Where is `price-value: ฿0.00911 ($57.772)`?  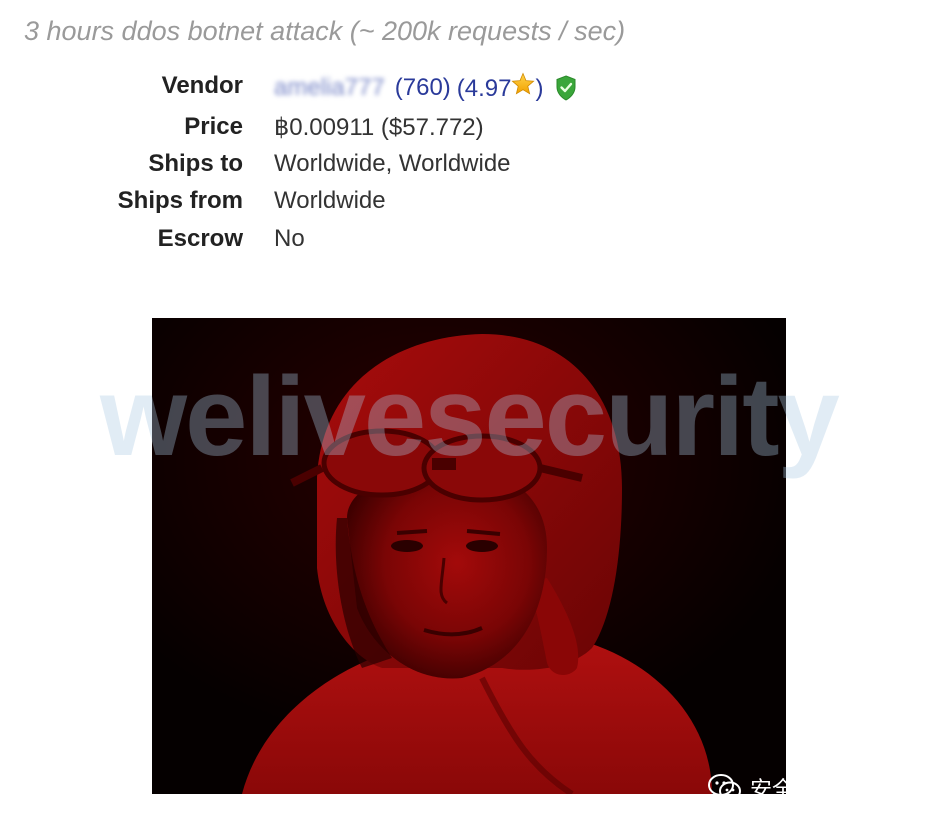 price-value: ฿0.00911 ($57.772) is located at coordinates (379, 127).